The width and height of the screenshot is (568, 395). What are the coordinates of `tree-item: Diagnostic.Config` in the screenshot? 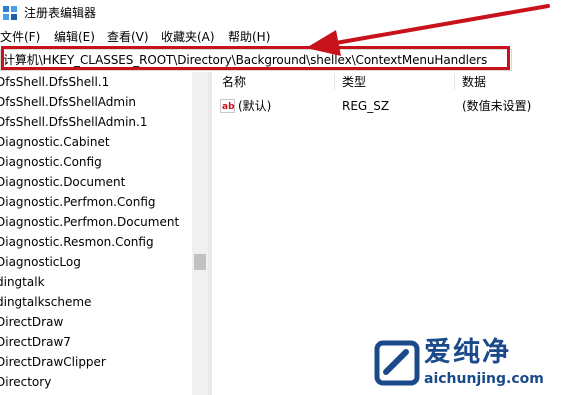 It's located at (51, 162).